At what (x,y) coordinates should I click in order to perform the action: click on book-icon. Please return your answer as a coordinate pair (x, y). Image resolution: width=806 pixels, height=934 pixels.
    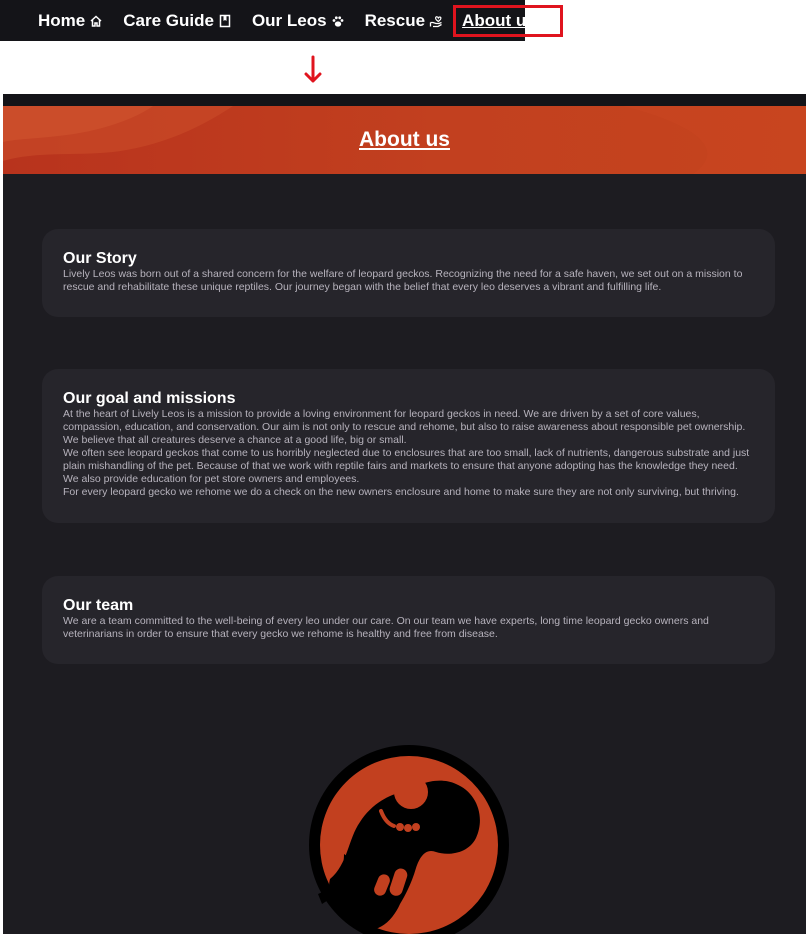
    Looking at the image, I should click on (225, 21).